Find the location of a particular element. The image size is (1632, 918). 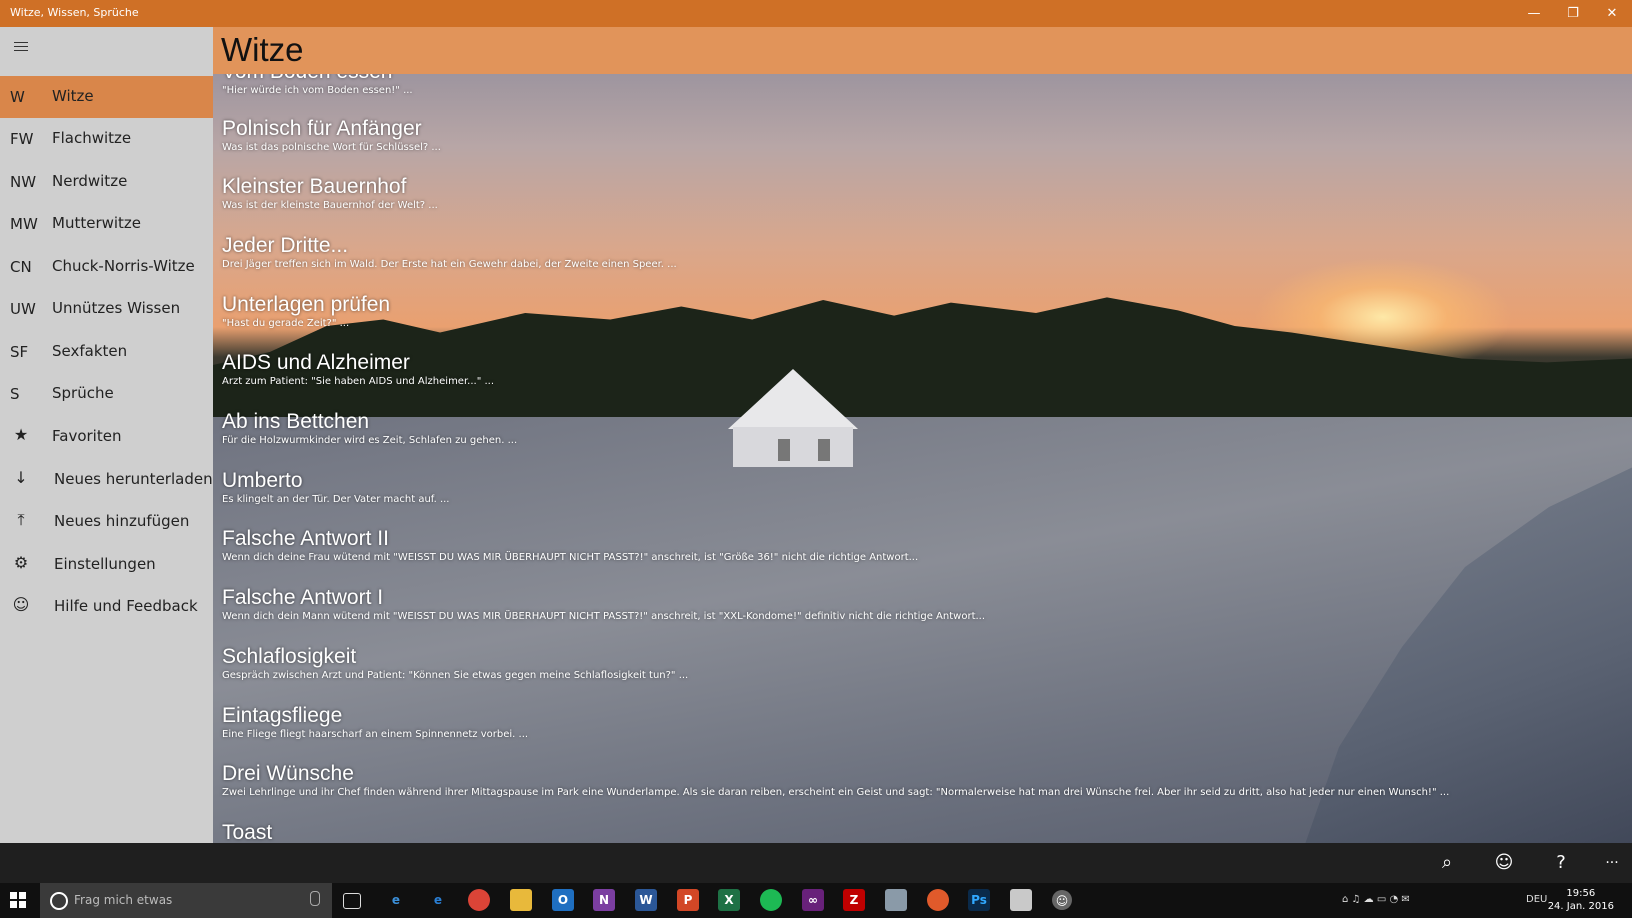

file-explorer-icon is located at coordinates (521, 900).